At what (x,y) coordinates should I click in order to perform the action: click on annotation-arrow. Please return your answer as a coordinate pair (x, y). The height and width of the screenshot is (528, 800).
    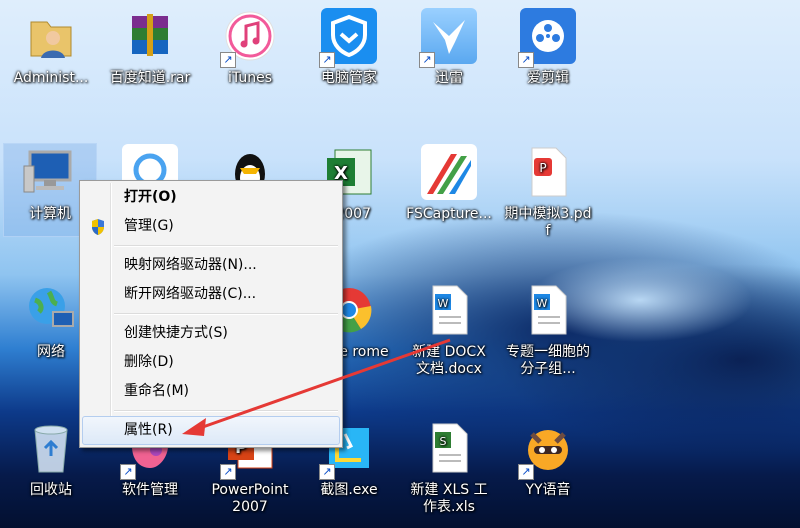
    Looking at the image, I should click on (316, 387).